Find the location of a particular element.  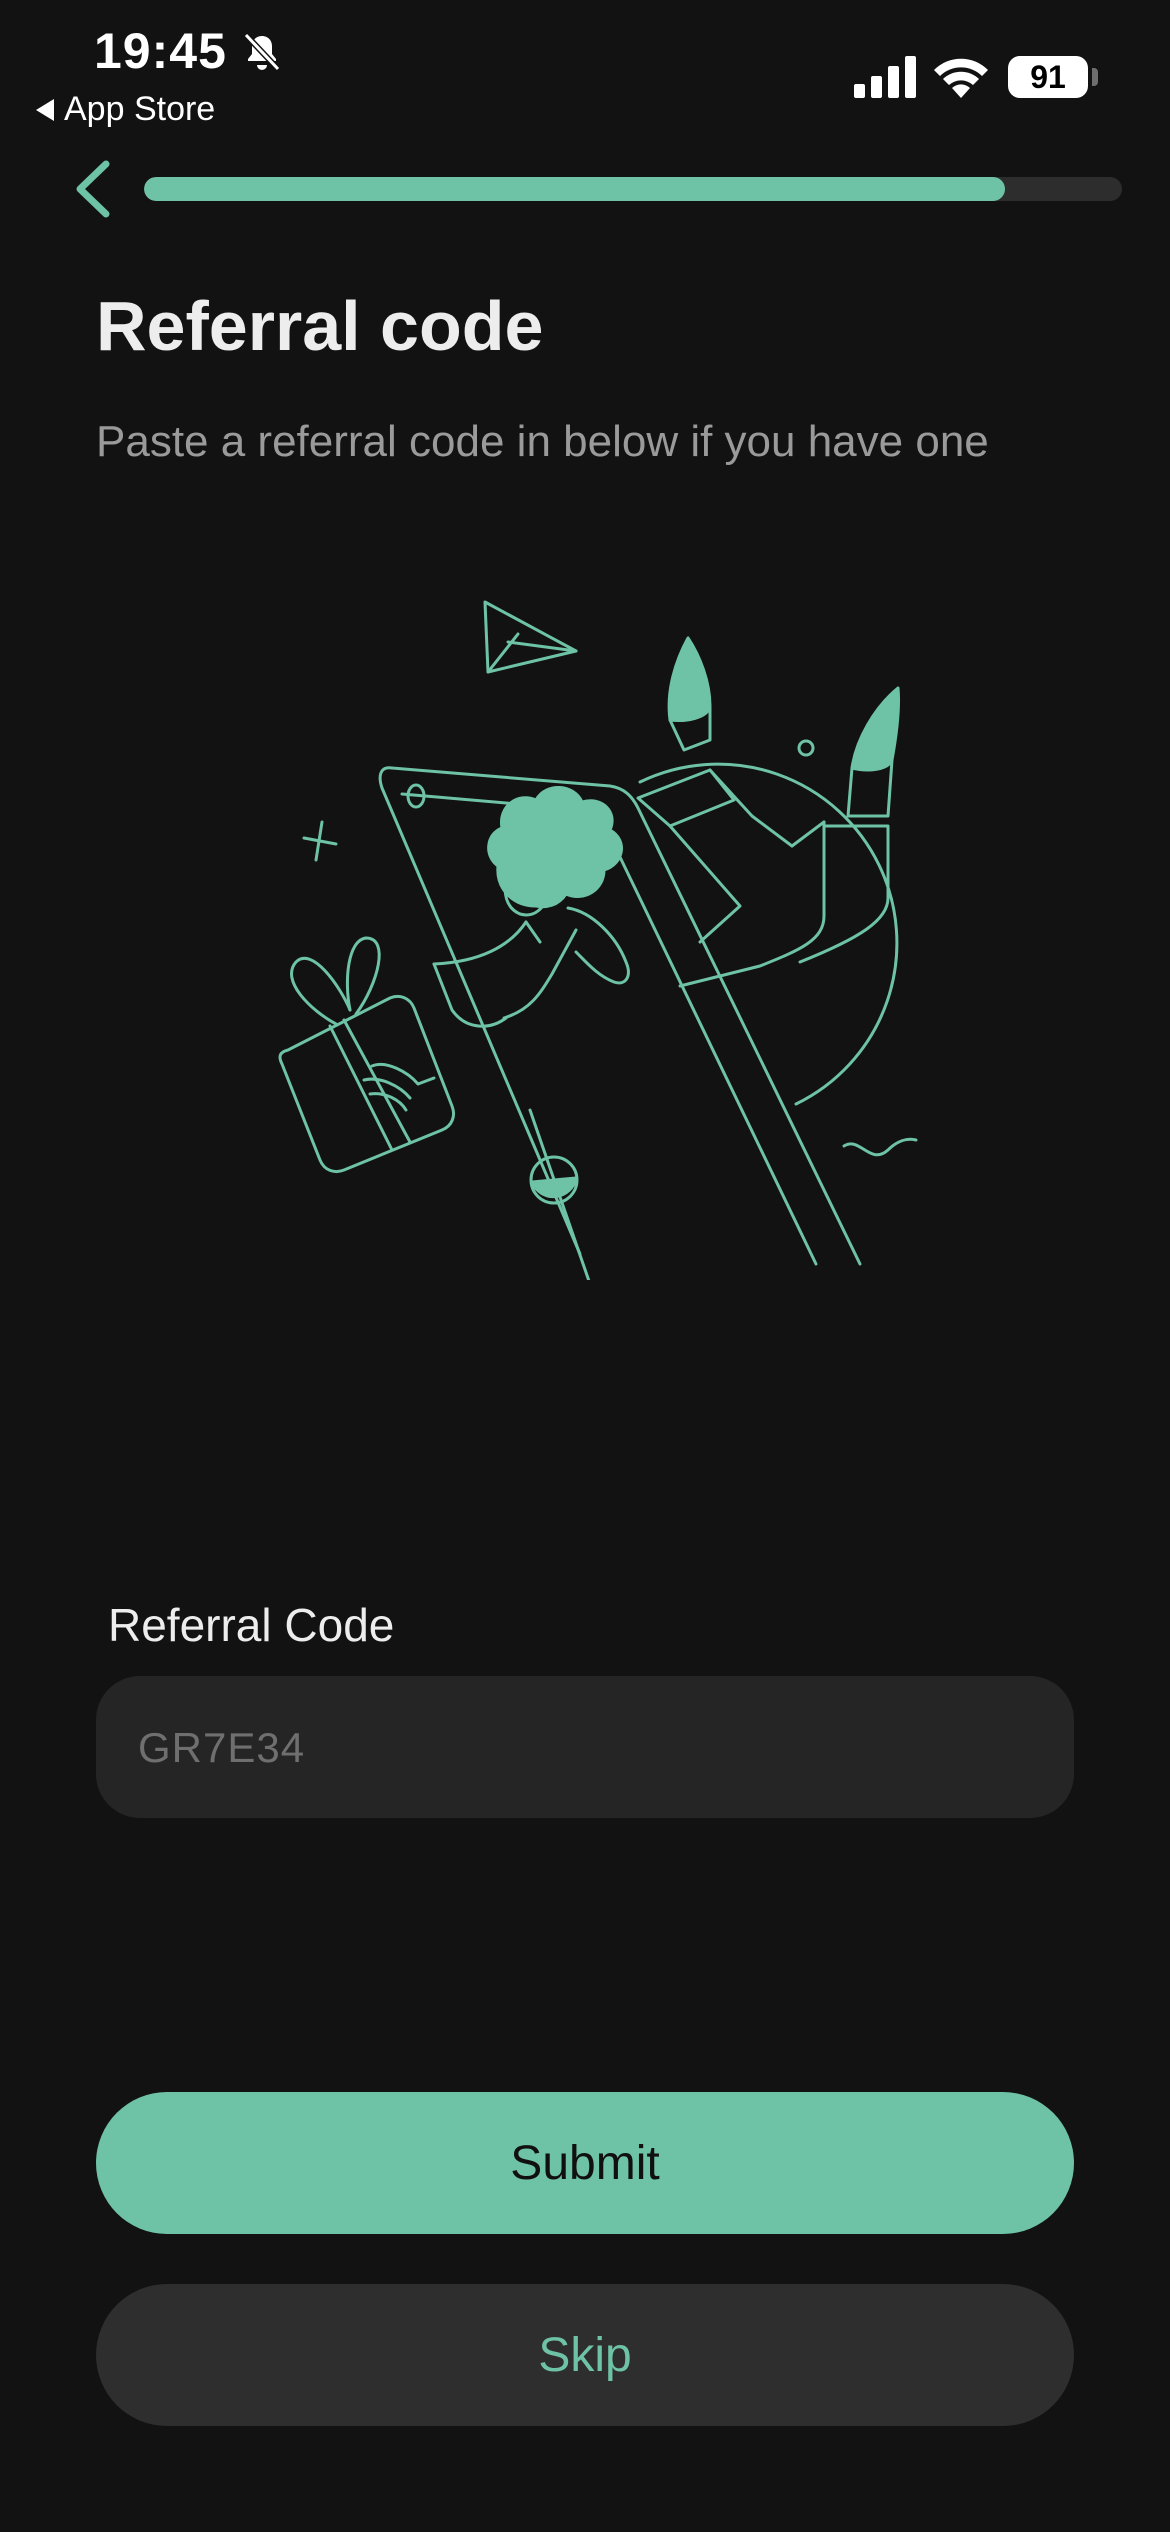

back-app-label: App Store is located at coordinates (140, 109).